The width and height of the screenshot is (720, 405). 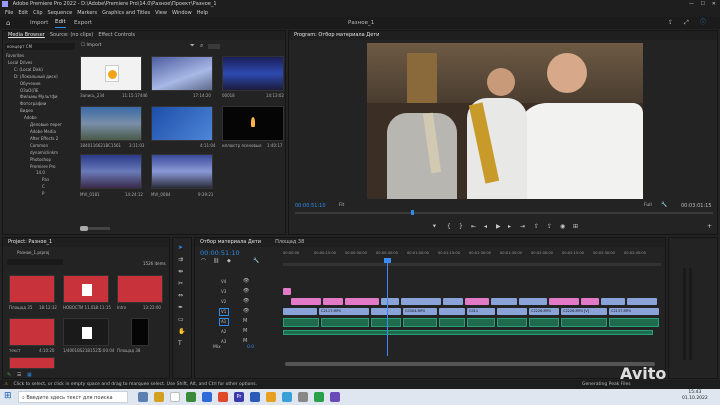 I want to click on taskbar-search-box: ⌕ Введите здесь текст для поиска, so click(x=73, y=397).